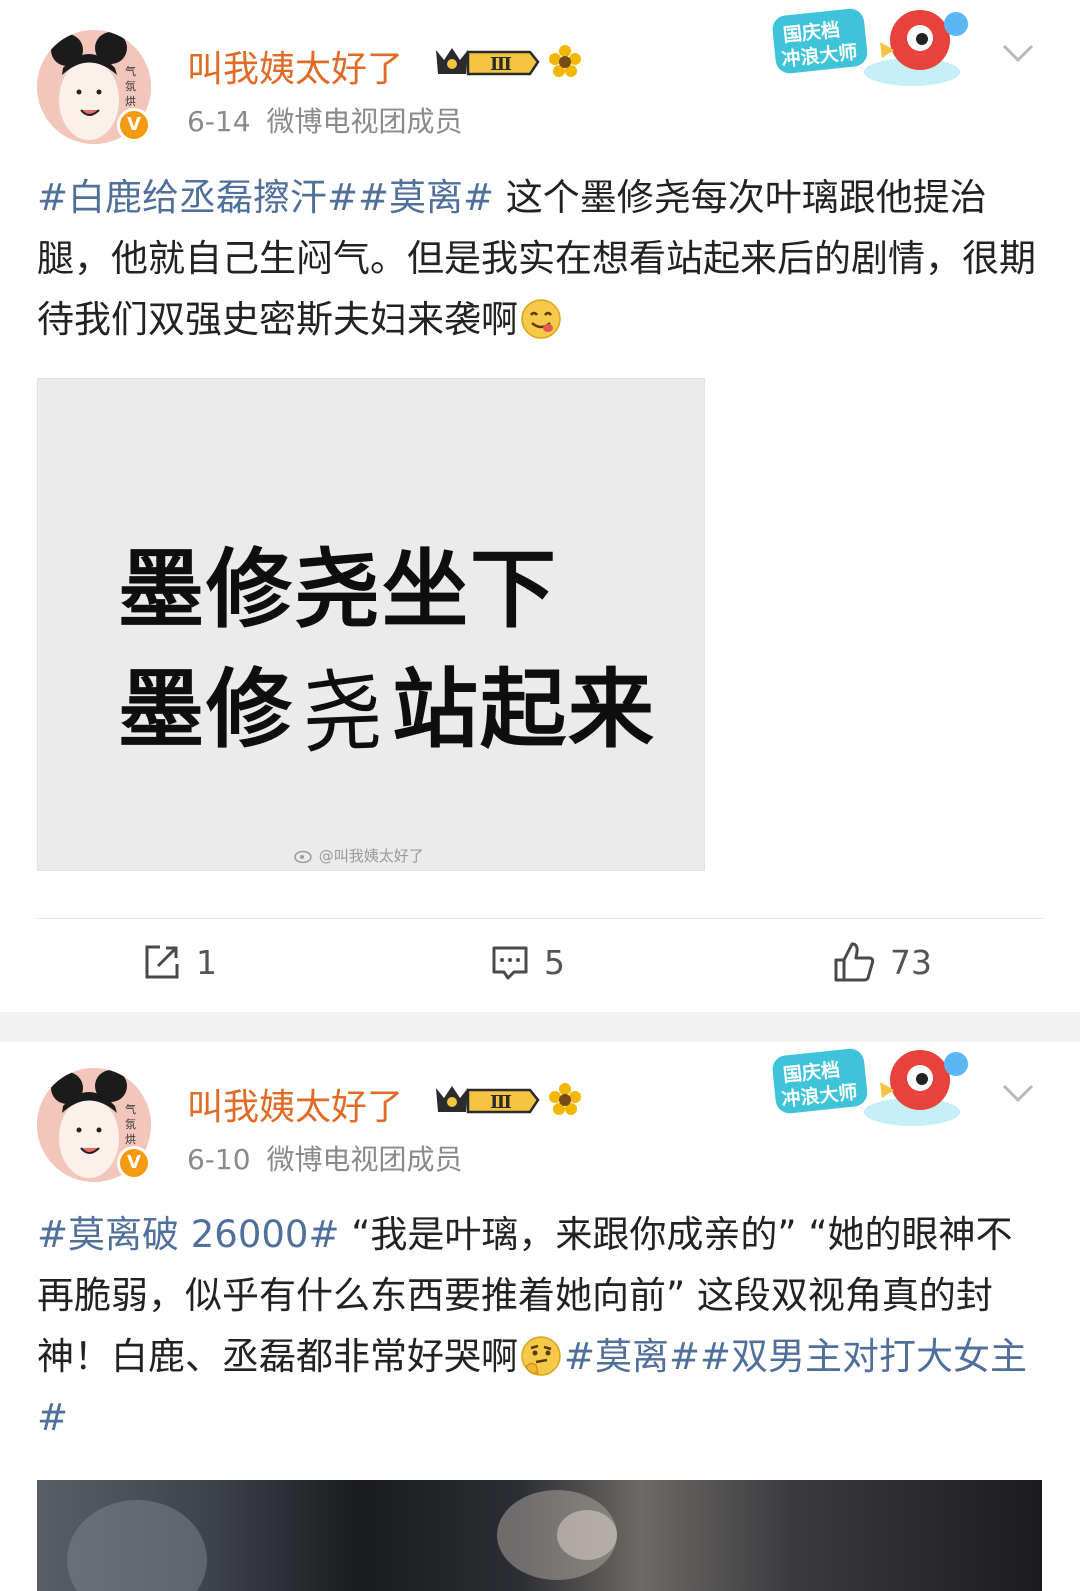  What do you see at coordinates (541, 319) in the screenshot?
I see `yum-emoji-icon` at bounding box center [541, 319].